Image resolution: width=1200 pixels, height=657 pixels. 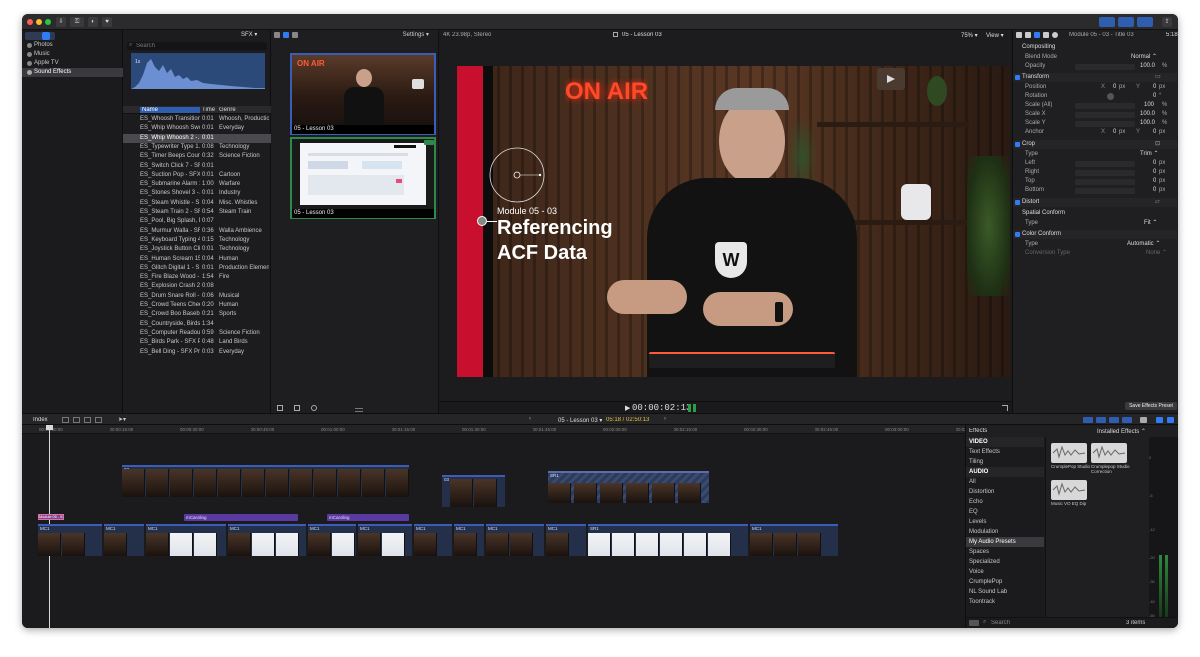 I want to click on effect-preset: Crumplepop Studio Correction, so click(x=1110, y=463).